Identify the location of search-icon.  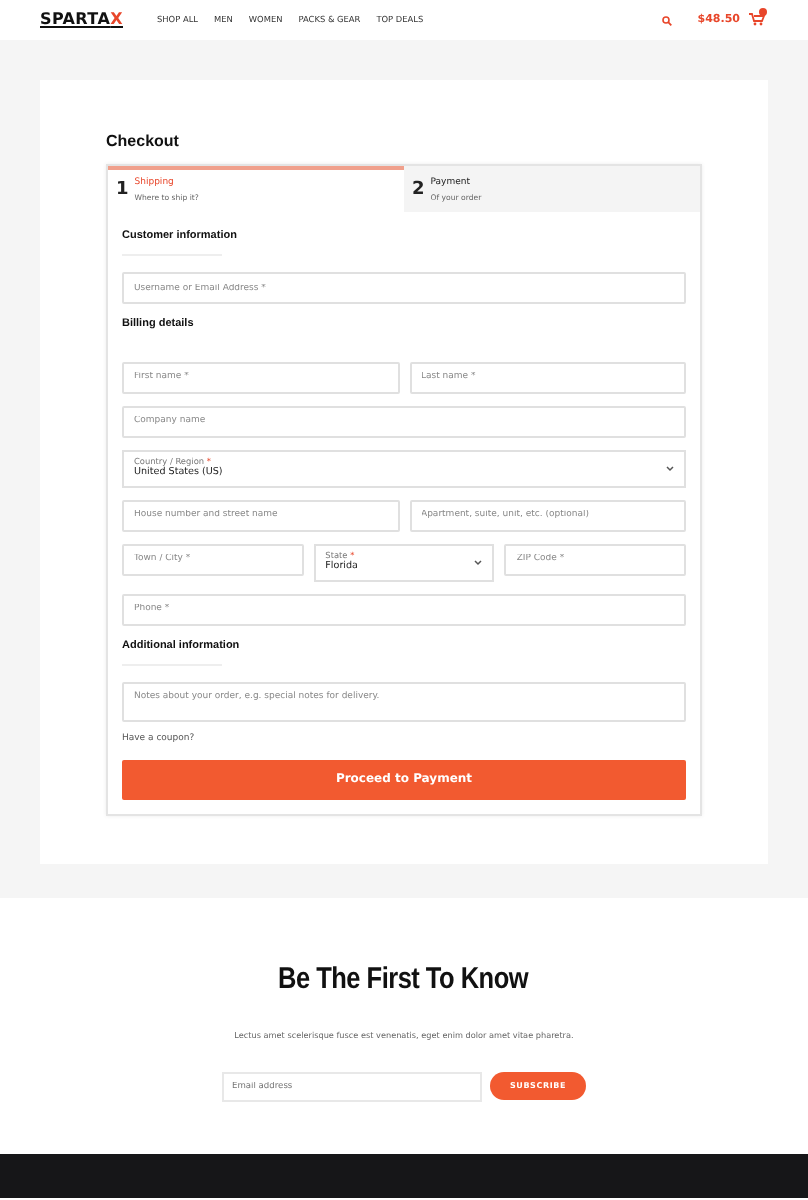
(666, 20).